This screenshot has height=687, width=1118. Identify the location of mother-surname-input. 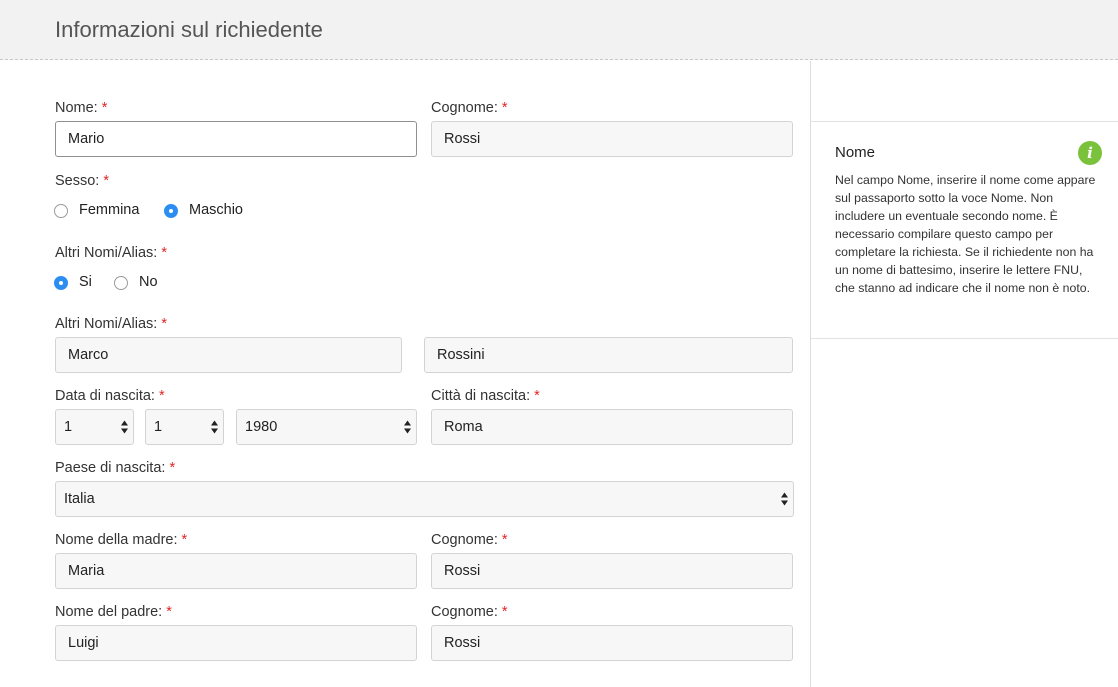
(612, 571).